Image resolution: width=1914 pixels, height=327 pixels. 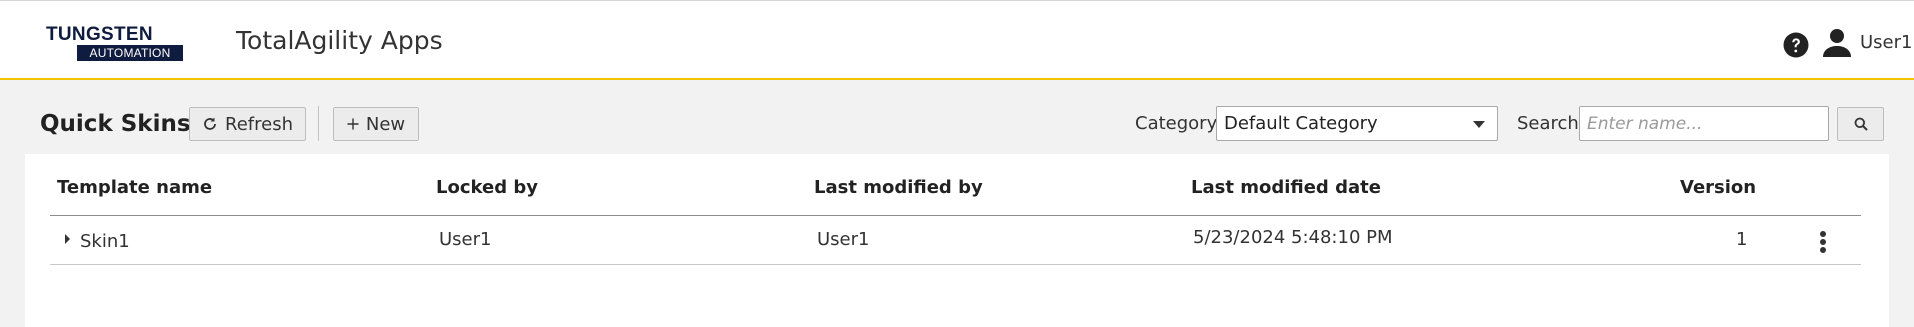 What do you see at coordinates (1286, 188) in the screenshot?
I see `column-header-last-modified-date: Last modified date` at bounding box center [1286, 188].